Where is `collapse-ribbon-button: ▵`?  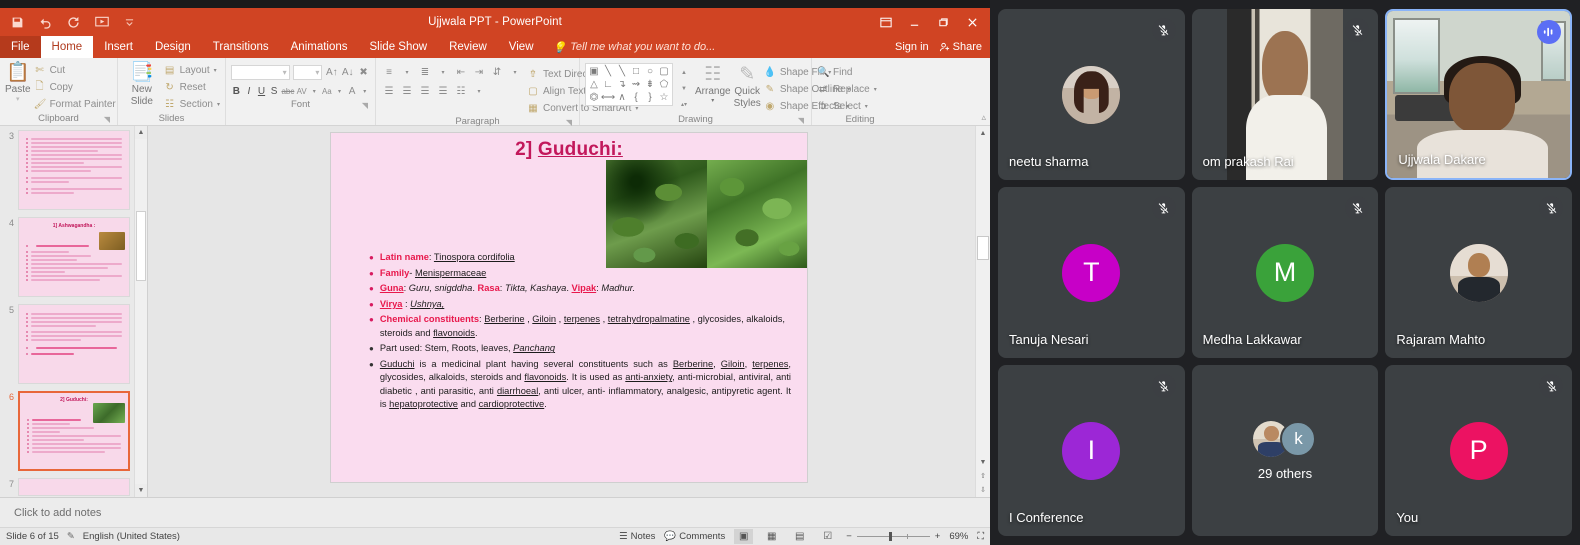
collapse-ribbon-button: ▵ is located at coordinates (983, 117).